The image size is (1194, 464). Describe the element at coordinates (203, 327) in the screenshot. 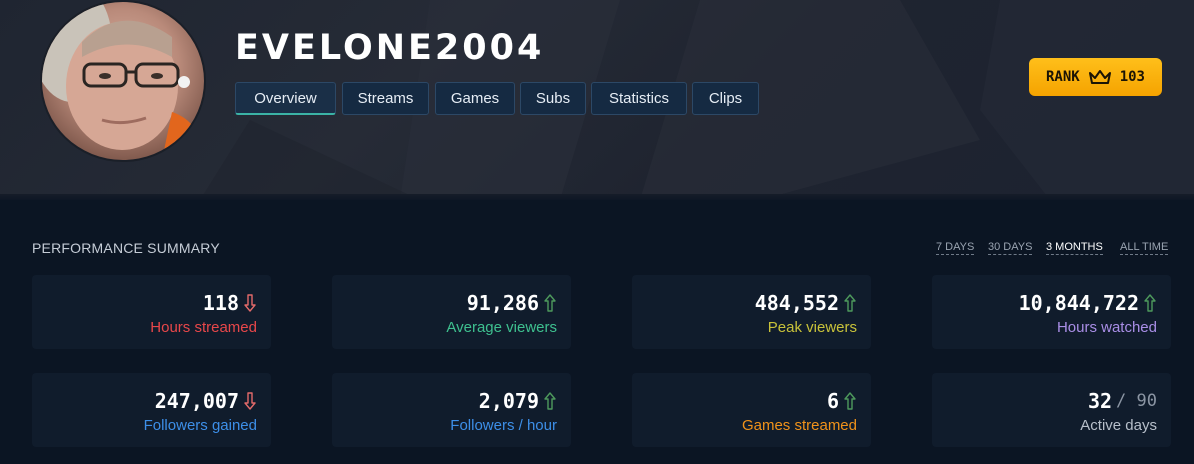

I see `stat-label: Hours streamed` at that location.